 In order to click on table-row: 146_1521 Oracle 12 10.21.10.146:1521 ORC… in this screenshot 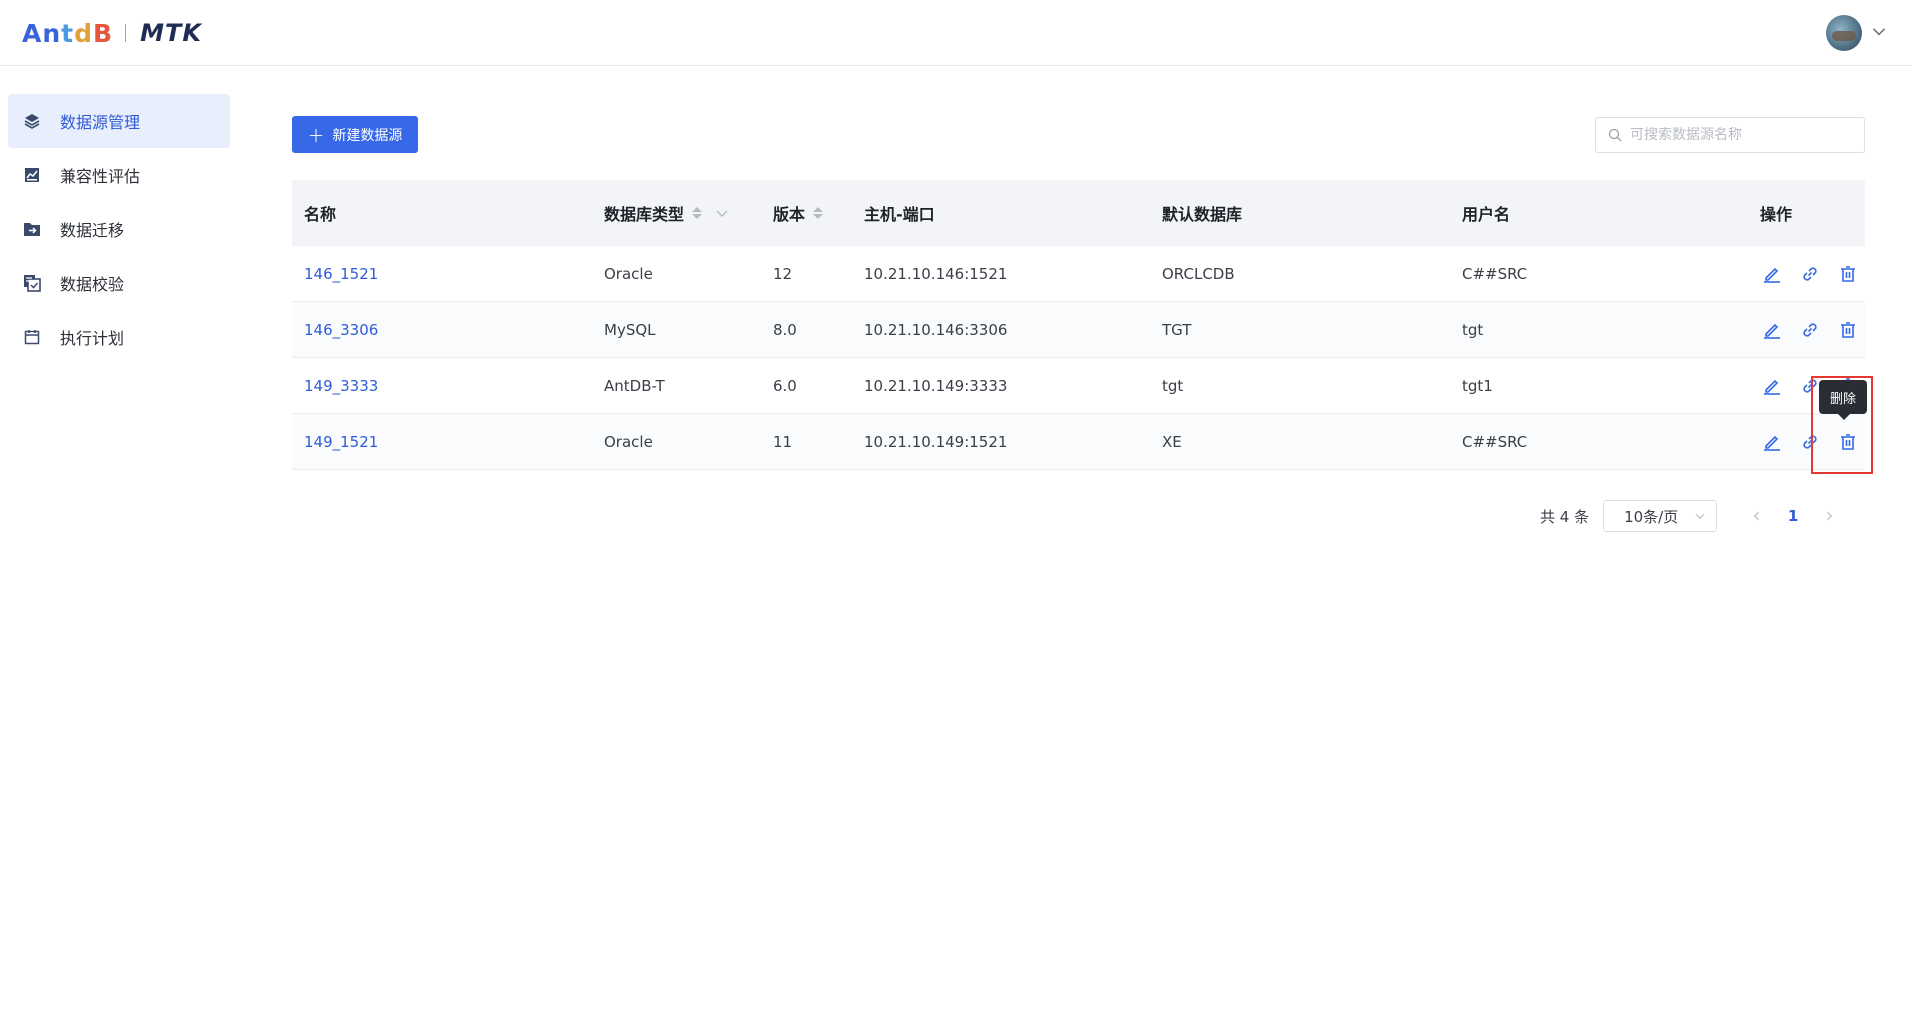, I will do `click(1078, 274)`.